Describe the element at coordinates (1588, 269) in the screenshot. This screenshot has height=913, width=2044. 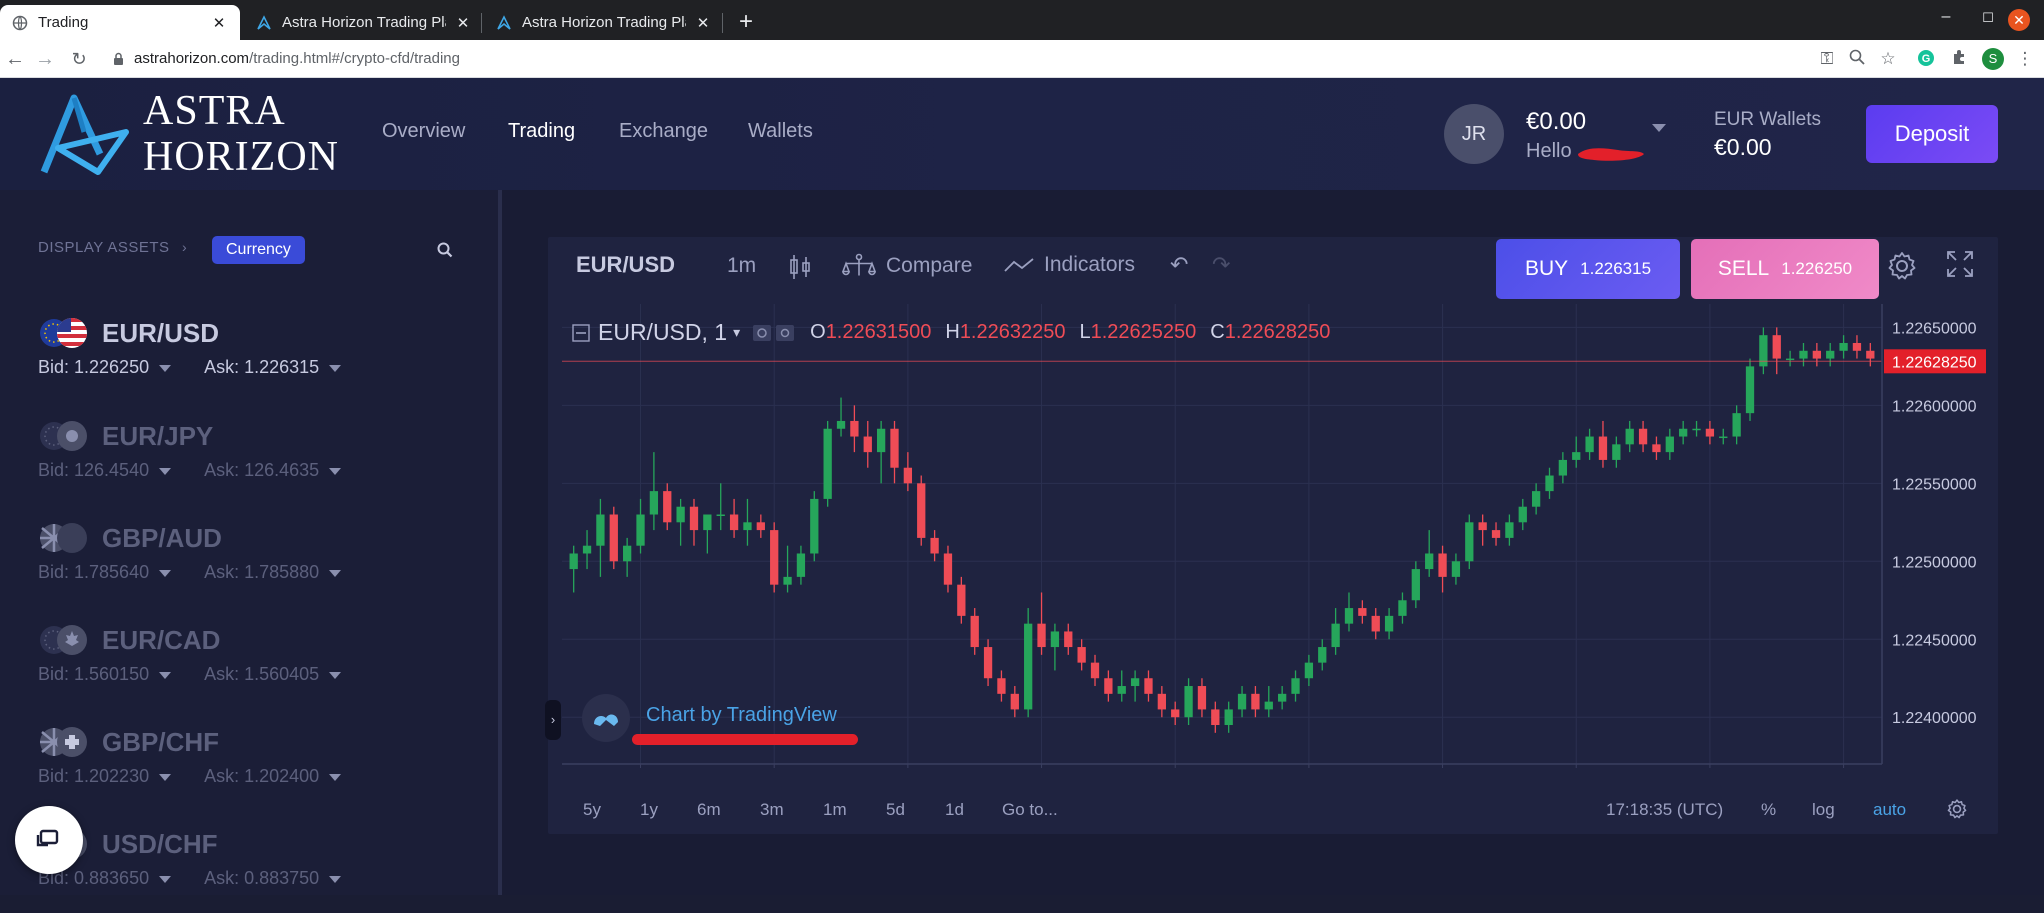
I see `buy-button: BUY 1.226315` at that location.